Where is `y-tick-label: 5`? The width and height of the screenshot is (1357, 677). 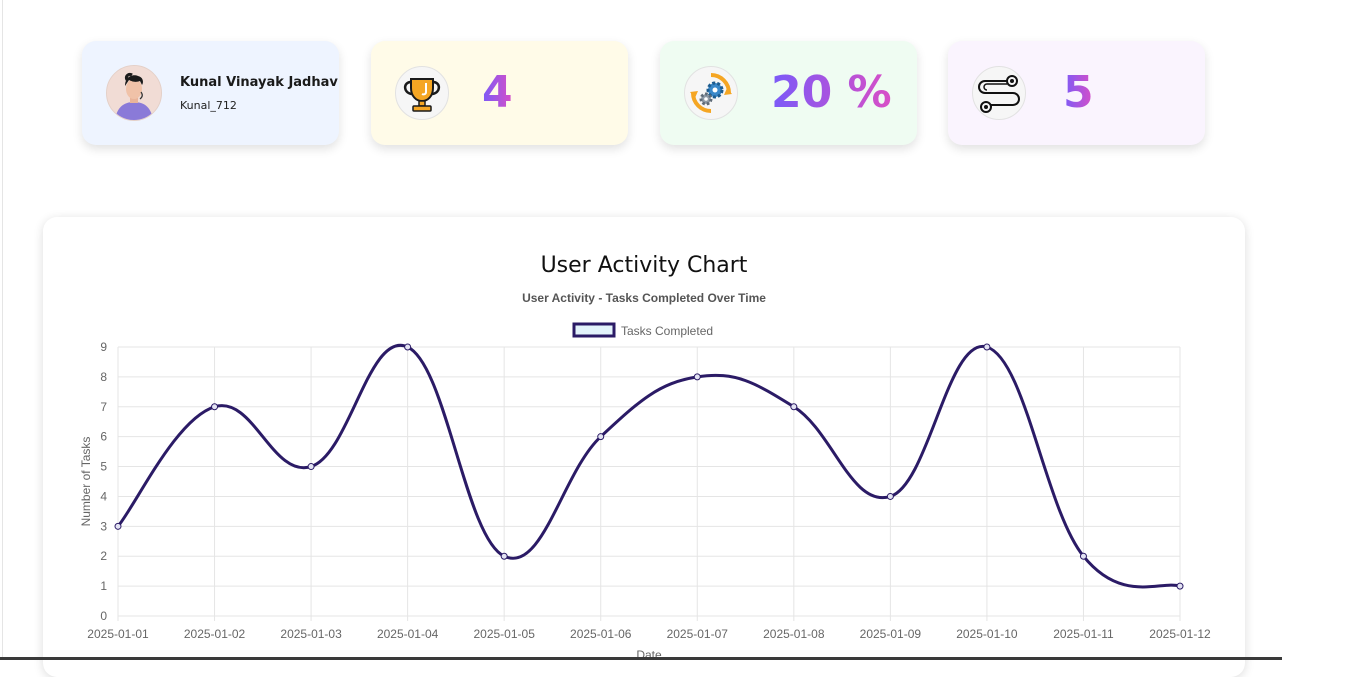
y-tick-label: 5 is located at coordinates (103, 467).